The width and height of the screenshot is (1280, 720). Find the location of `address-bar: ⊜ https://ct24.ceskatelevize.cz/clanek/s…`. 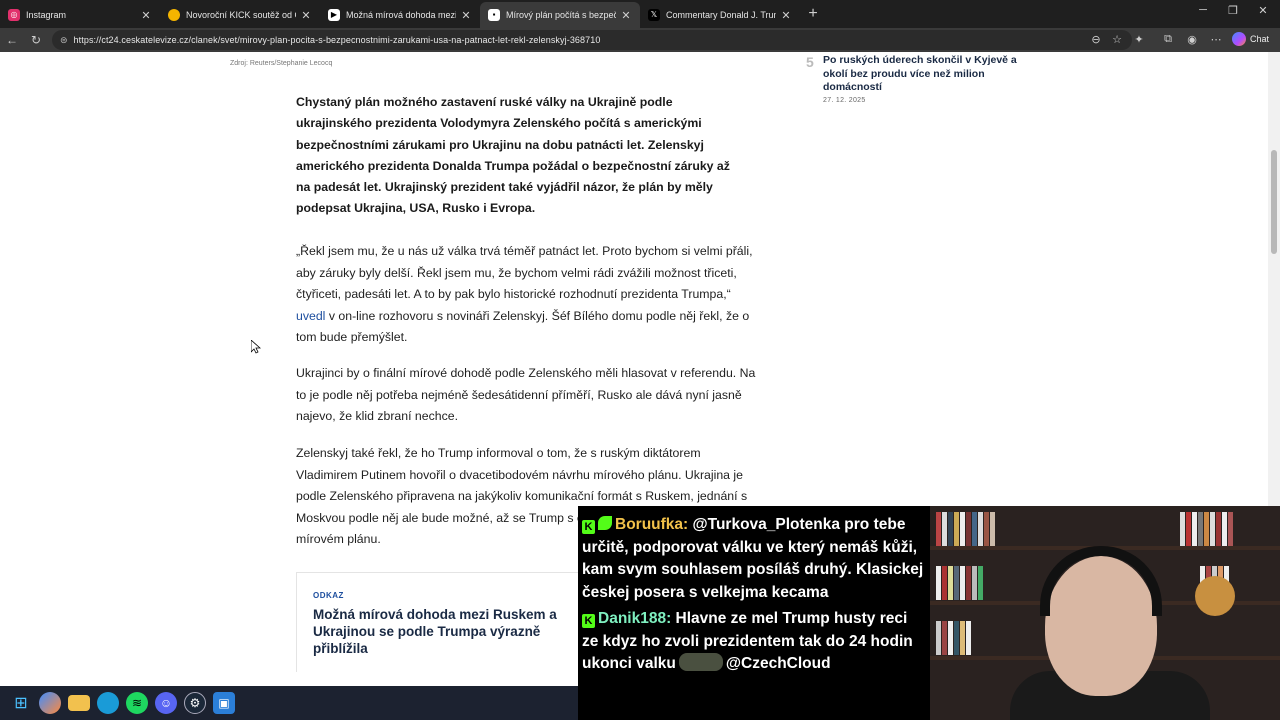

address-bar: ⊜ https://ct24.ceskatelevize.cz/clanek/s… is located at coordinates (592, 40).